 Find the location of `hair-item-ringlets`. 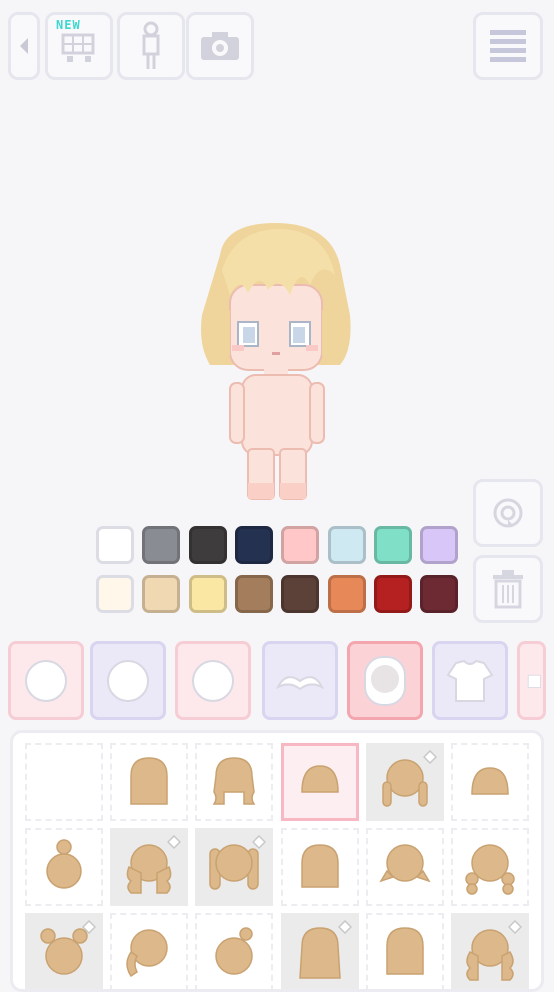

hair-item-ringlets is located at coordinates (490, 951).